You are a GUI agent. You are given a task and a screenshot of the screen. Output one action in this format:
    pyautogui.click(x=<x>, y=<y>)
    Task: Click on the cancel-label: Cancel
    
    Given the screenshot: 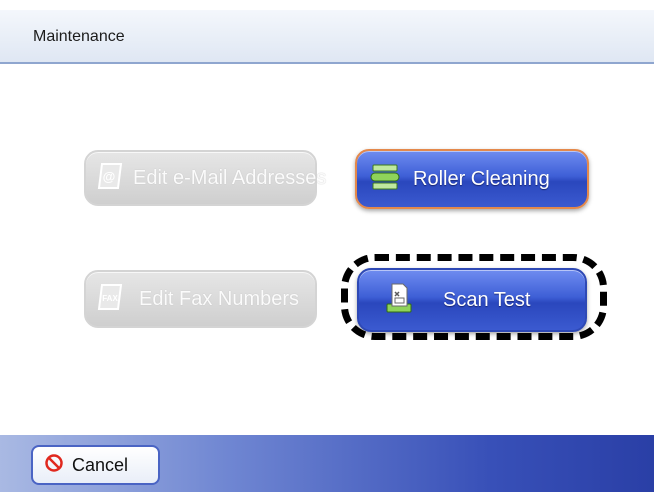 What is the action you would take?
    pyautogui.click(x=100, y=464)
    